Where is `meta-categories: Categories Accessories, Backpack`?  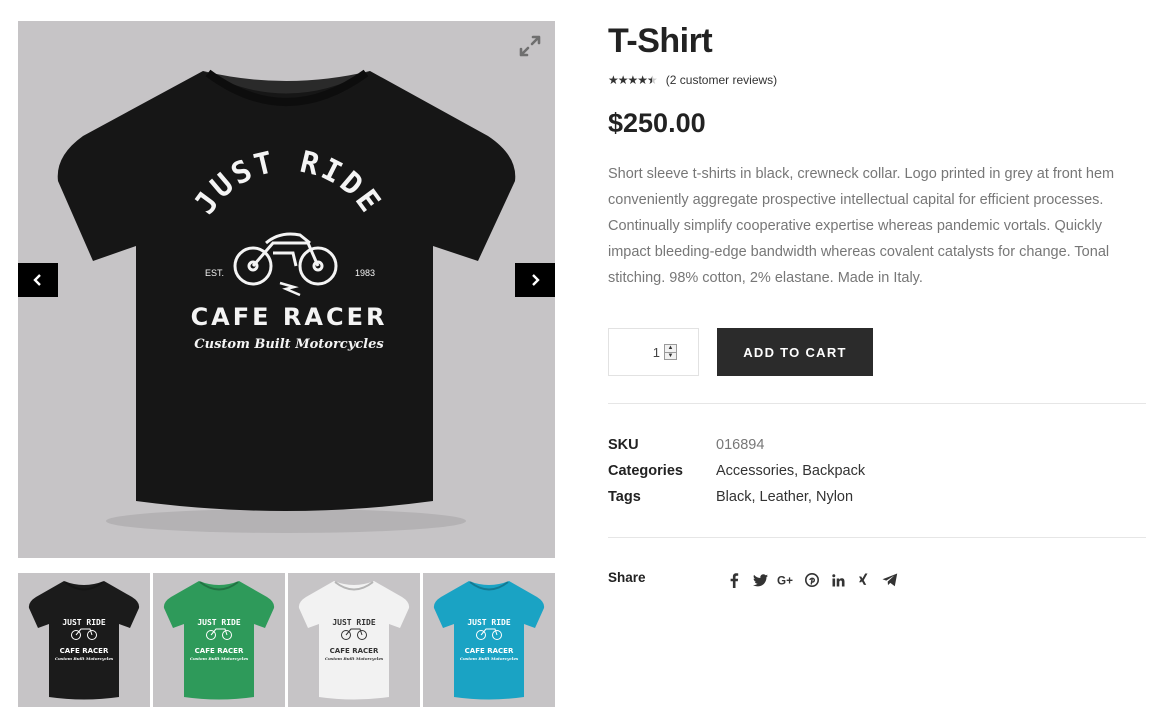
meta-categories: Categories Accessories, Backpack is located at coordinates (736, 471).